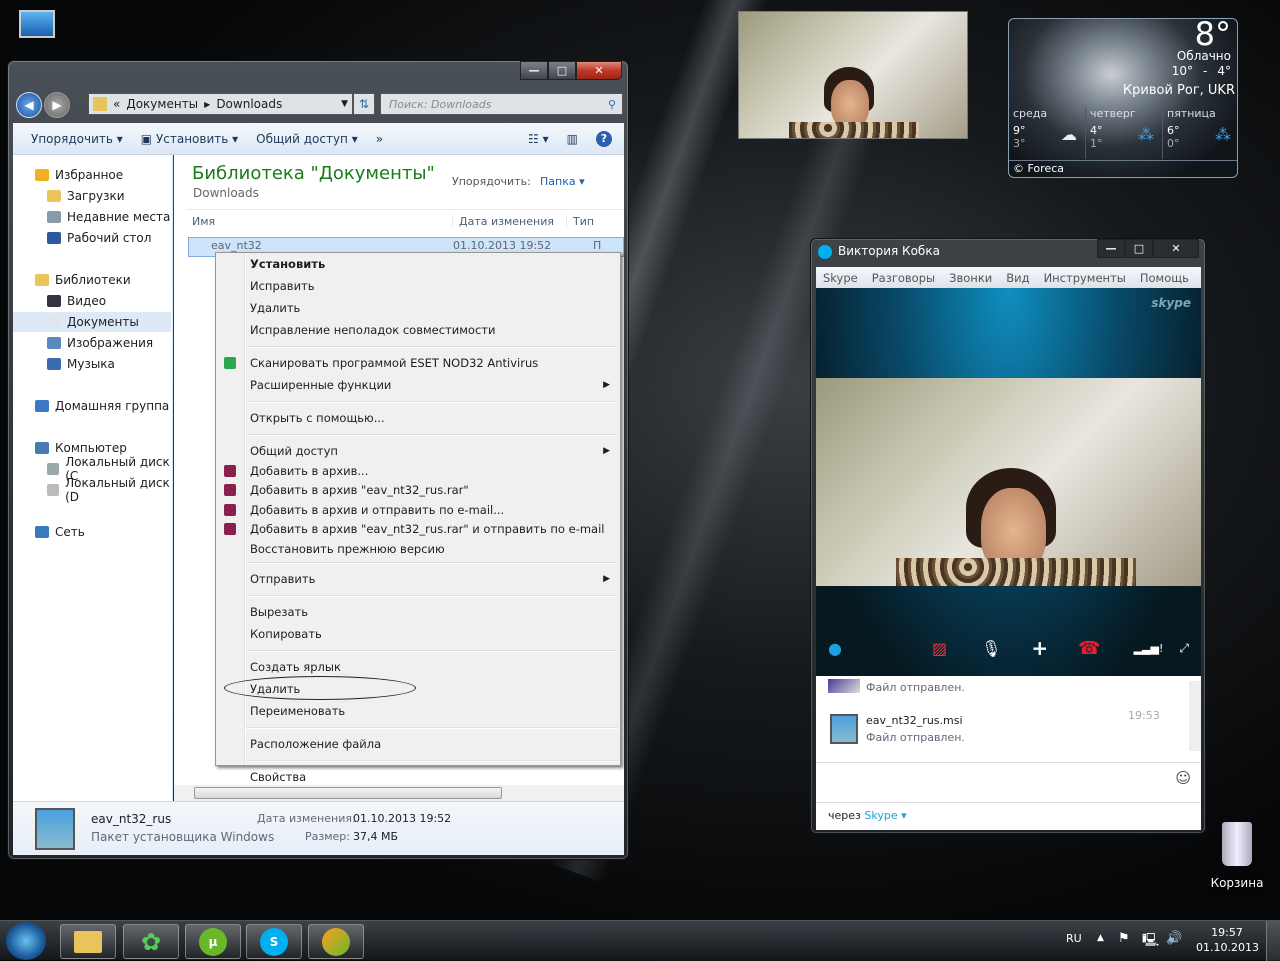  What do you see at coordinates (189, 139) in the screenshot?
I see `install-button: ▣ Установить ▾` at bounding box center [189, 139].